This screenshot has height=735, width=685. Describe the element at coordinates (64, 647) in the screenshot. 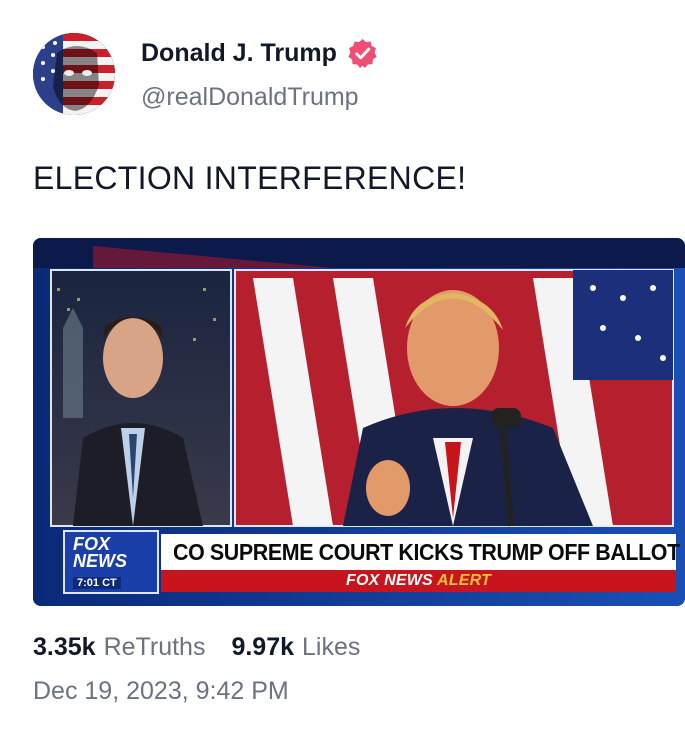

I see `retruths-count: 3.35k` at that location.